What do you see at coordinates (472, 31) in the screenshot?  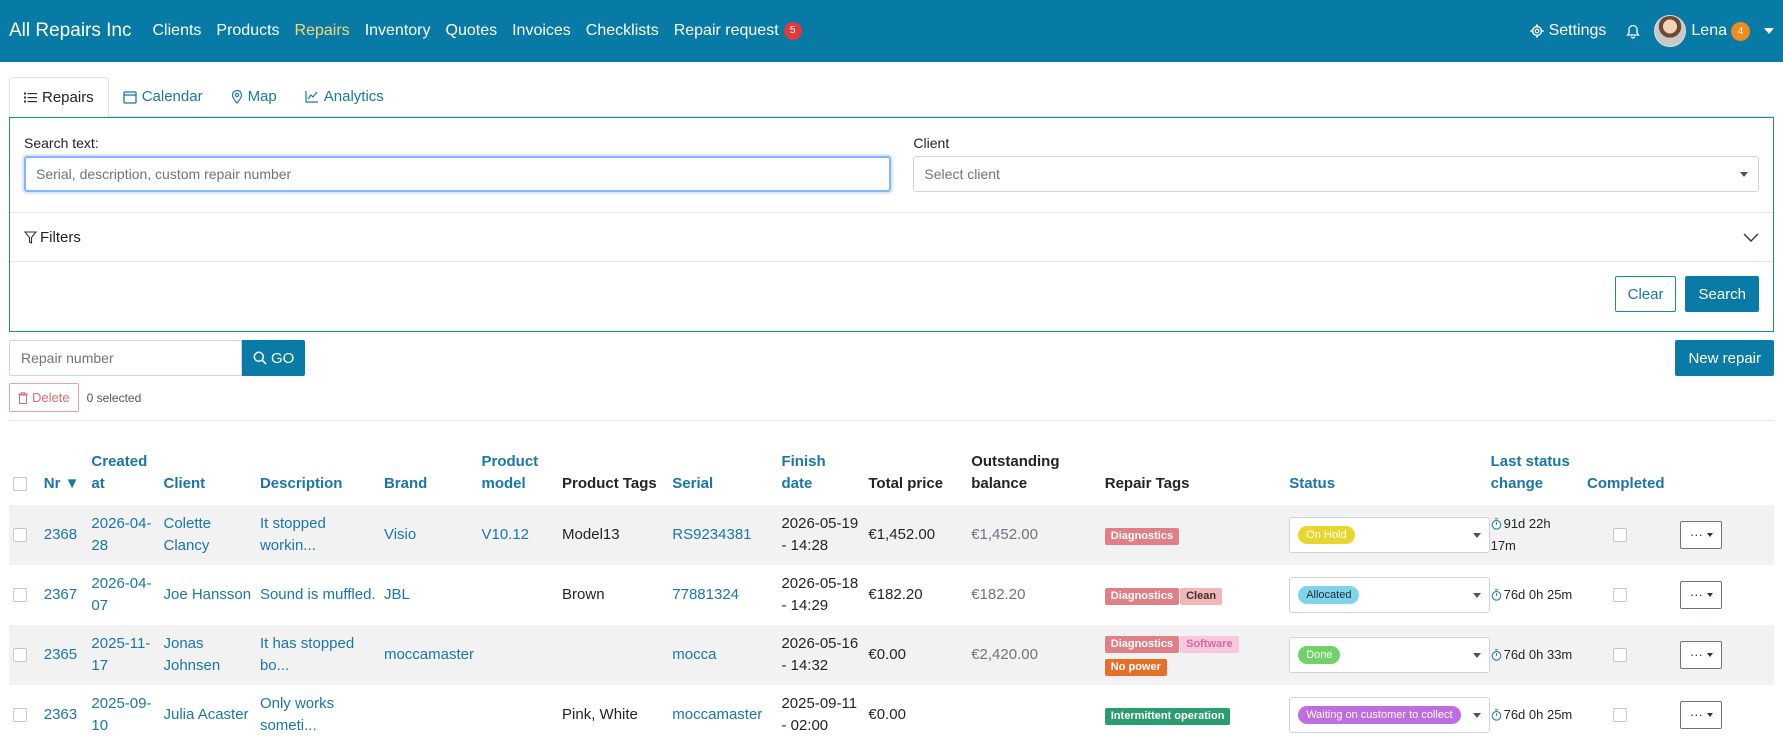 I see `nav-quotes: Quotes` at bounding box center [472, 31].